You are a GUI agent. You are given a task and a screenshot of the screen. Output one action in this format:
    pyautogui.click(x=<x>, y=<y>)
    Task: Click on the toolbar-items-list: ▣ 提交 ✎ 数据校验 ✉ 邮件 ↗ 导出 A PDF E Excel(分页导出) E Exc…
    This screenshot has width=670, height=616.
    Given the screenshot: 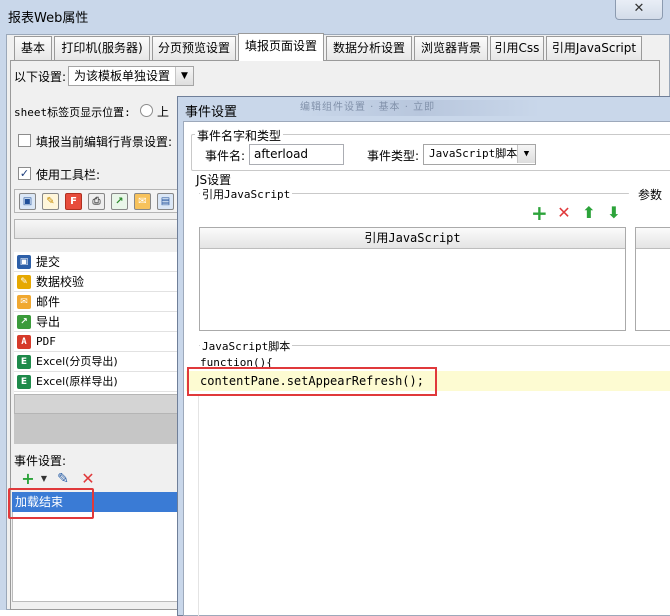 What is the action you would take?
    pyautogui.click(x=99, y=323)
    